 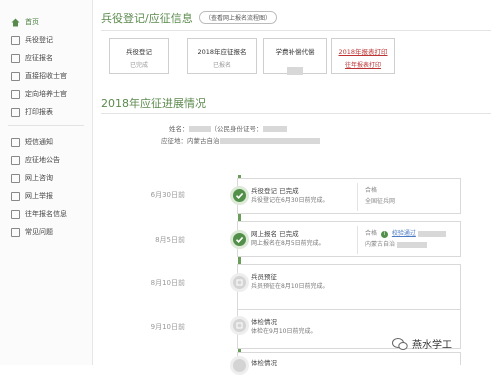 What do you see at coordinates (170, 240) in the screenshot?
I see `timeline-date: 8月5日前` at bounding box center [170, 240].